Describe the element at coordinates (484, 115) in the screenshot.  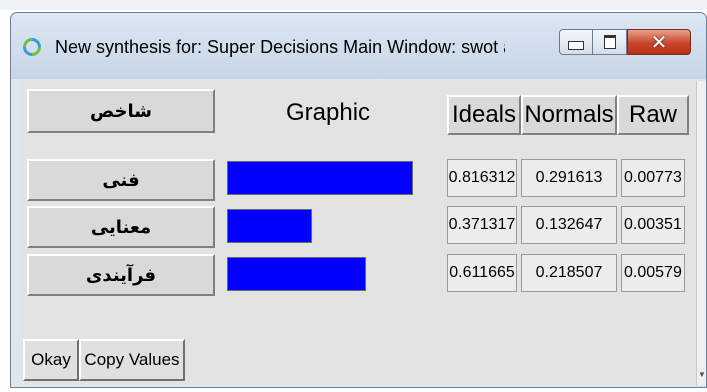
I see `ideals-header: Ideals` at that location.